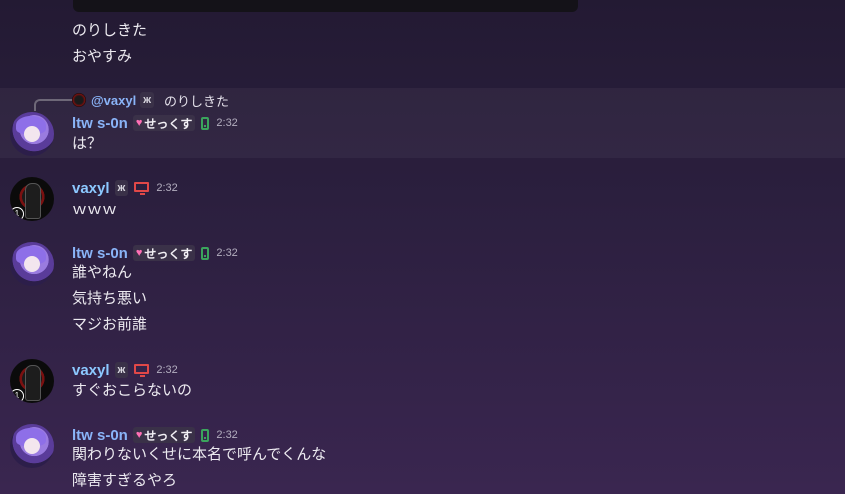 Image resolution: width=845 pixels, height=494 pixels. I want to click on message-text: 誰やねん, so click(102, 272).